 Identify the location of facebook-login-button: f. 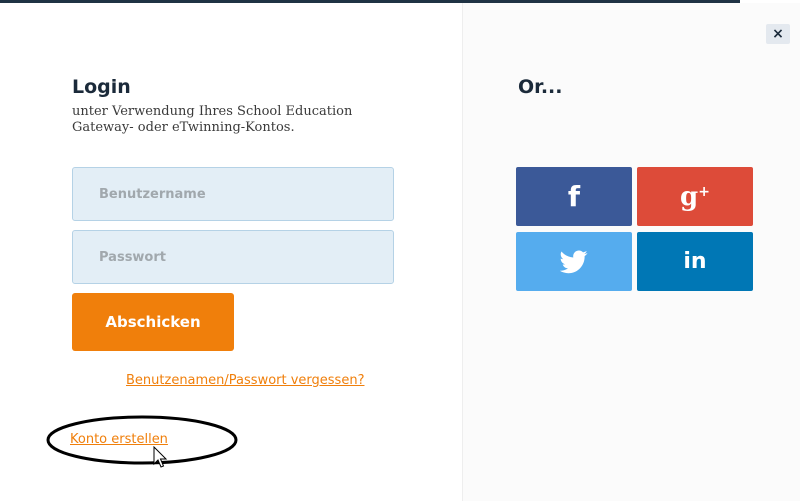
(574, 196).